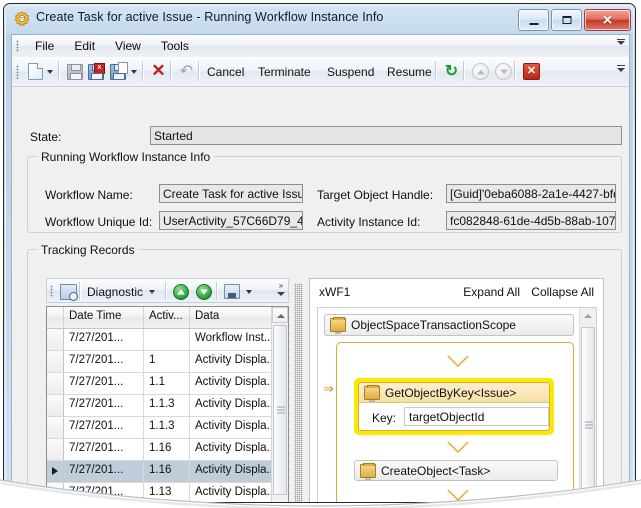  I want to click on grid-header-date-time: Date Time, so click(104, 317).